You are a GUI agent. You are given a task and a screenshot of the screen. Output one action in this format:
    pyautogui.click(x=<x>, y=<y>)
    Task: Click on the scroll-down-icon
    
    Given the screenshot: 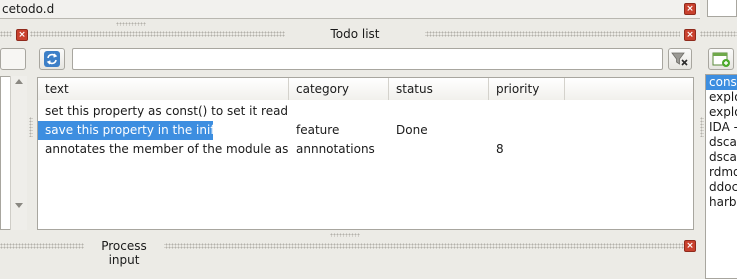 What is the action you would take?
    pyautogui.click(x=19, y=205)
    